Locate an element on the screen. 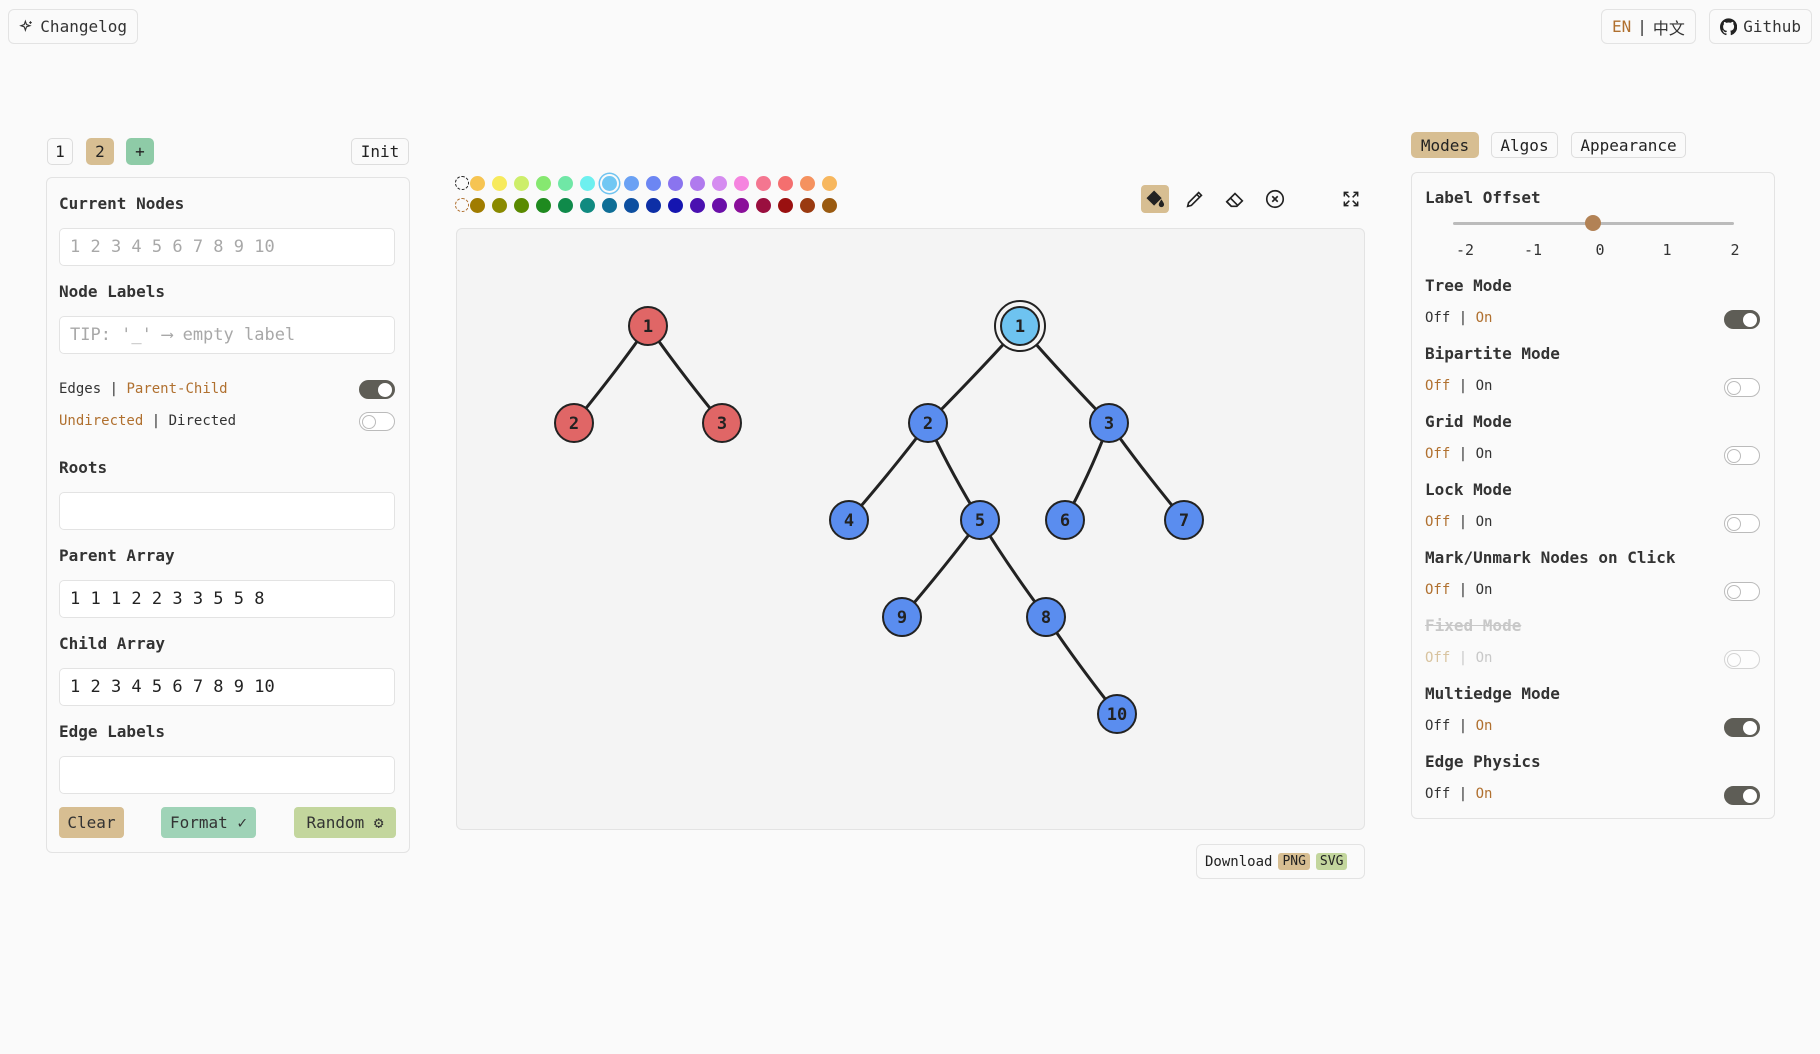 This screenshot has width=1820, height=1054. edge-labels-input is located at coordinates (227, 775).